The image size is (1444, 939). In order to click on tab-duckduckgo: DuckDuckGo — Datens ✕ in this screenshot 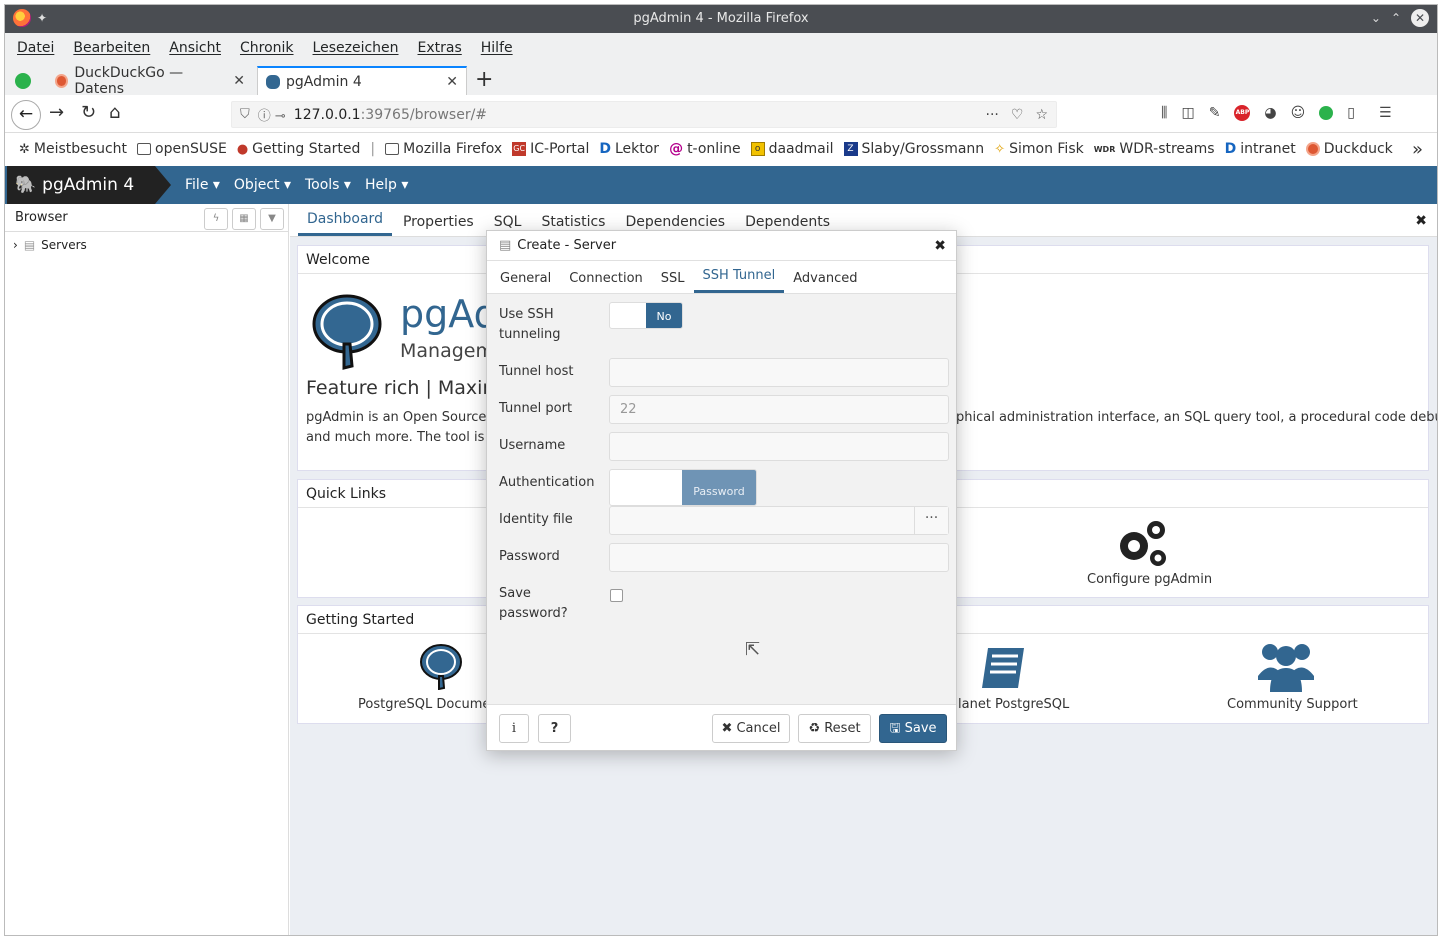, I will do `click(150, 81)`.